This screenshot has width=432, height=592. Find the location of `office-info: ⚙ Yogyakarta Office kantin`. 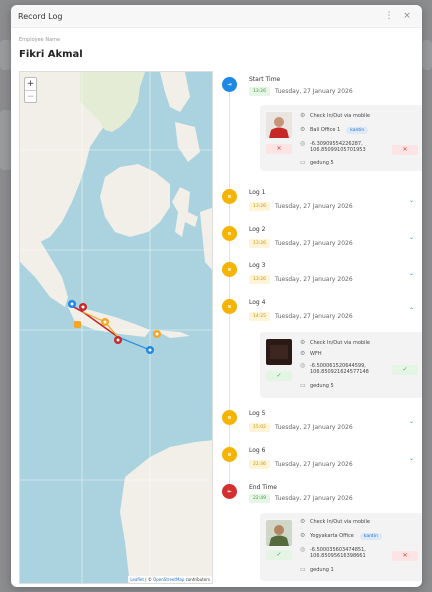

office-info: ⚙ Yogyakarta Office kantin is located at coordinates (341, 536).